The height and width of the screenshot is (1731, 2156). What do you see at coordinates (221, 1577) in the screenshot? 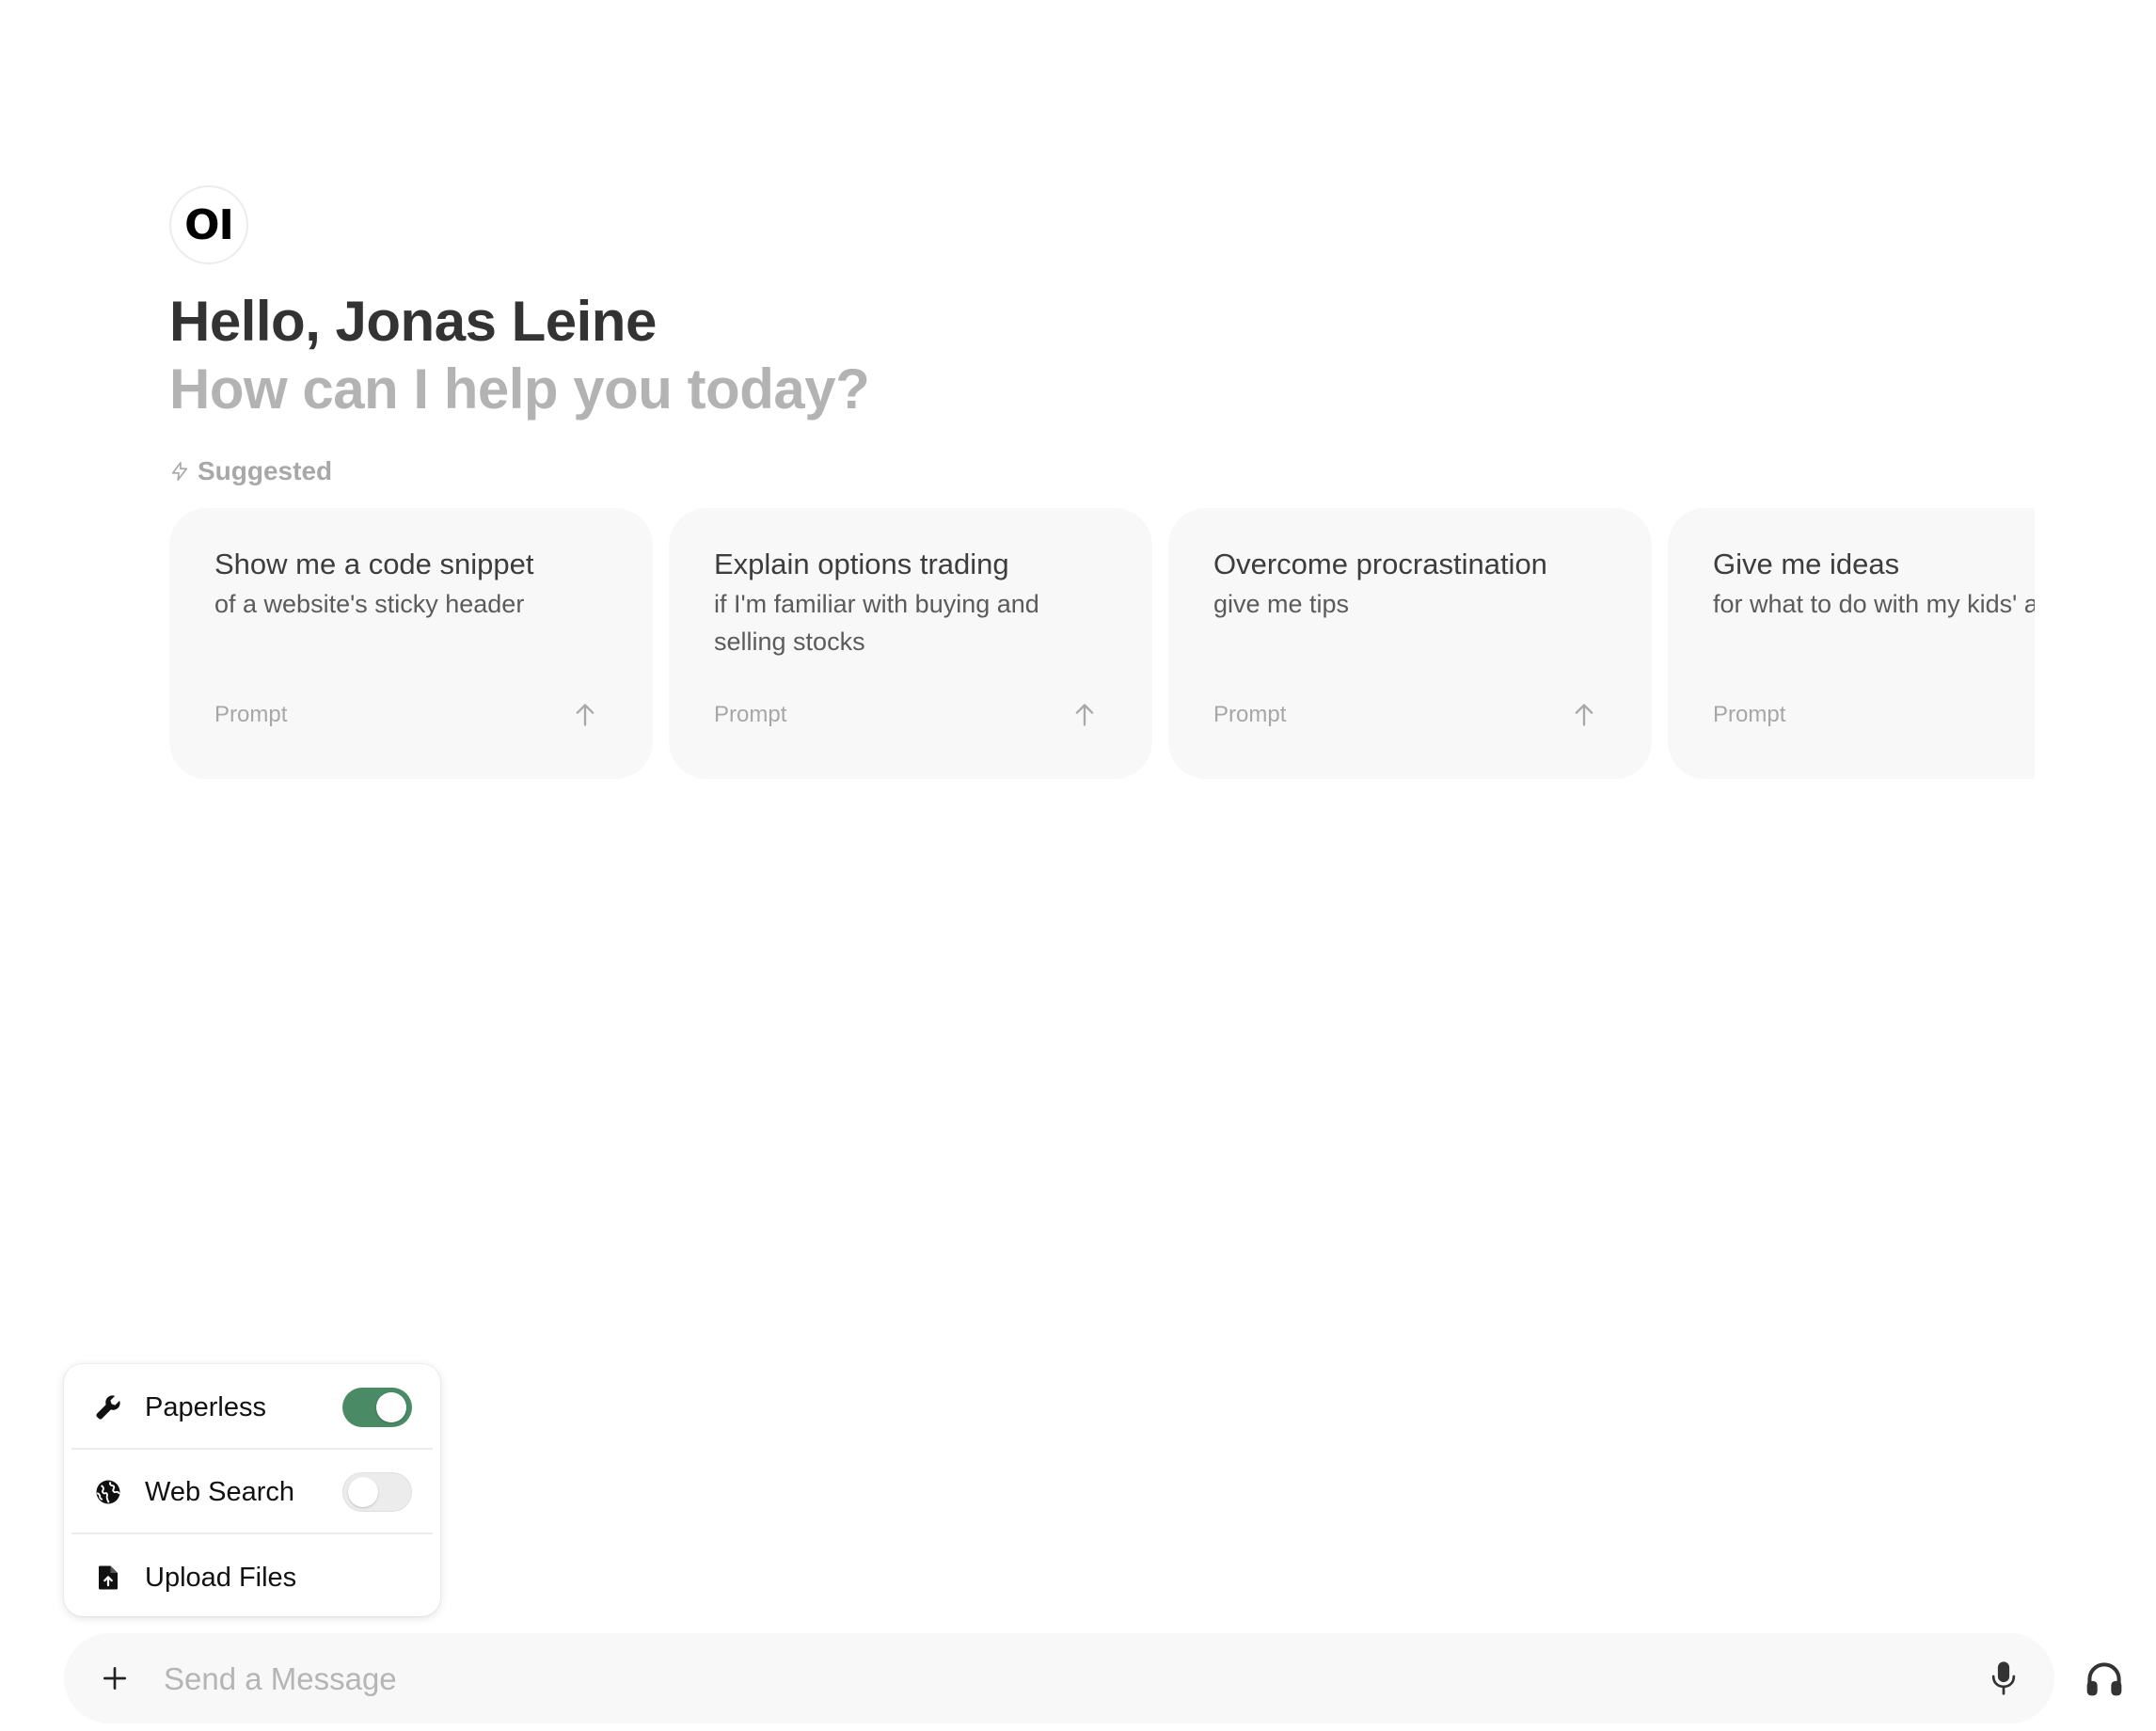
I see `tool-label: Upload Files` at bounding box center [221, 1577].